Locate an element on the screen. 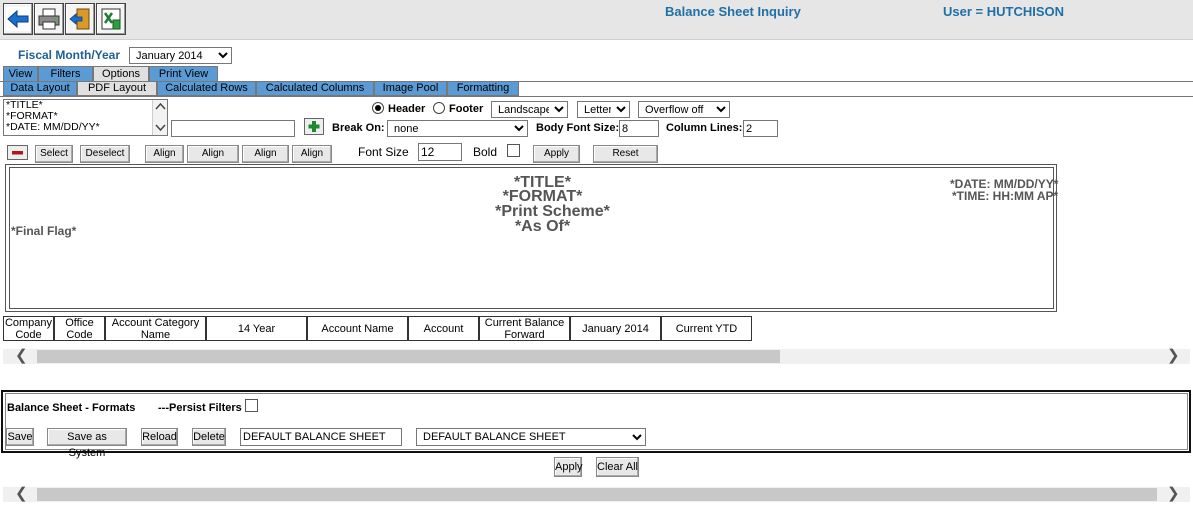 This screenshot has width=1193, height=510. bold-checkbox is located at coordinates (513, 150).